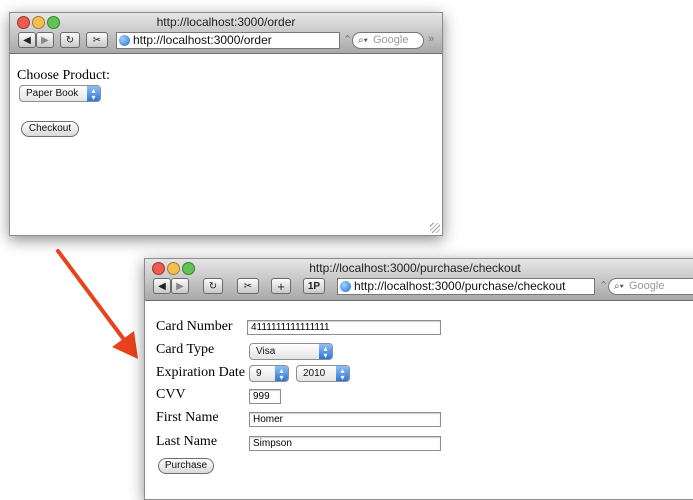  I want to click on direction-arrow, so click(97, 304).